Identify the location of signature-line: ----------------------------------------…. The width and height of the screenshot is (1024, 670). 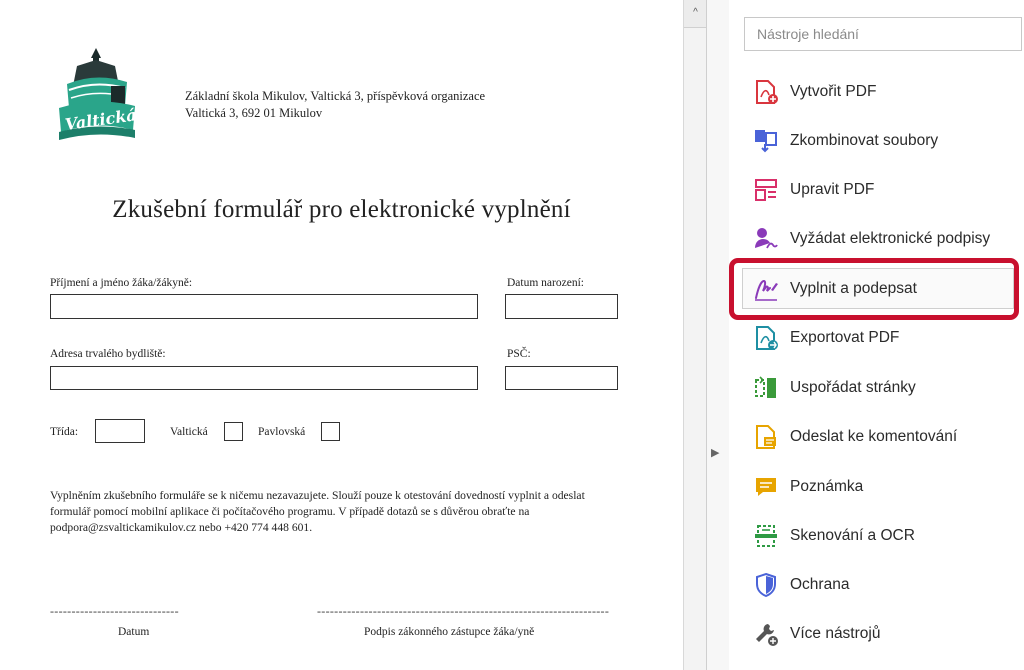
(463, 611).